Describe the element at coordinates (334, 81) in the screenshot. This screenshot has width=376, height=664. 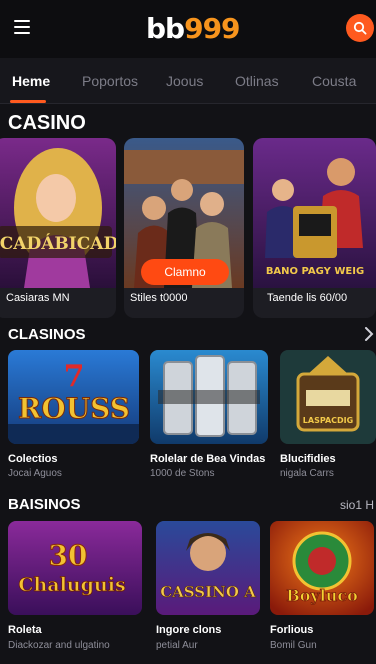
I see `tab-cousta: Cousta` at that location.